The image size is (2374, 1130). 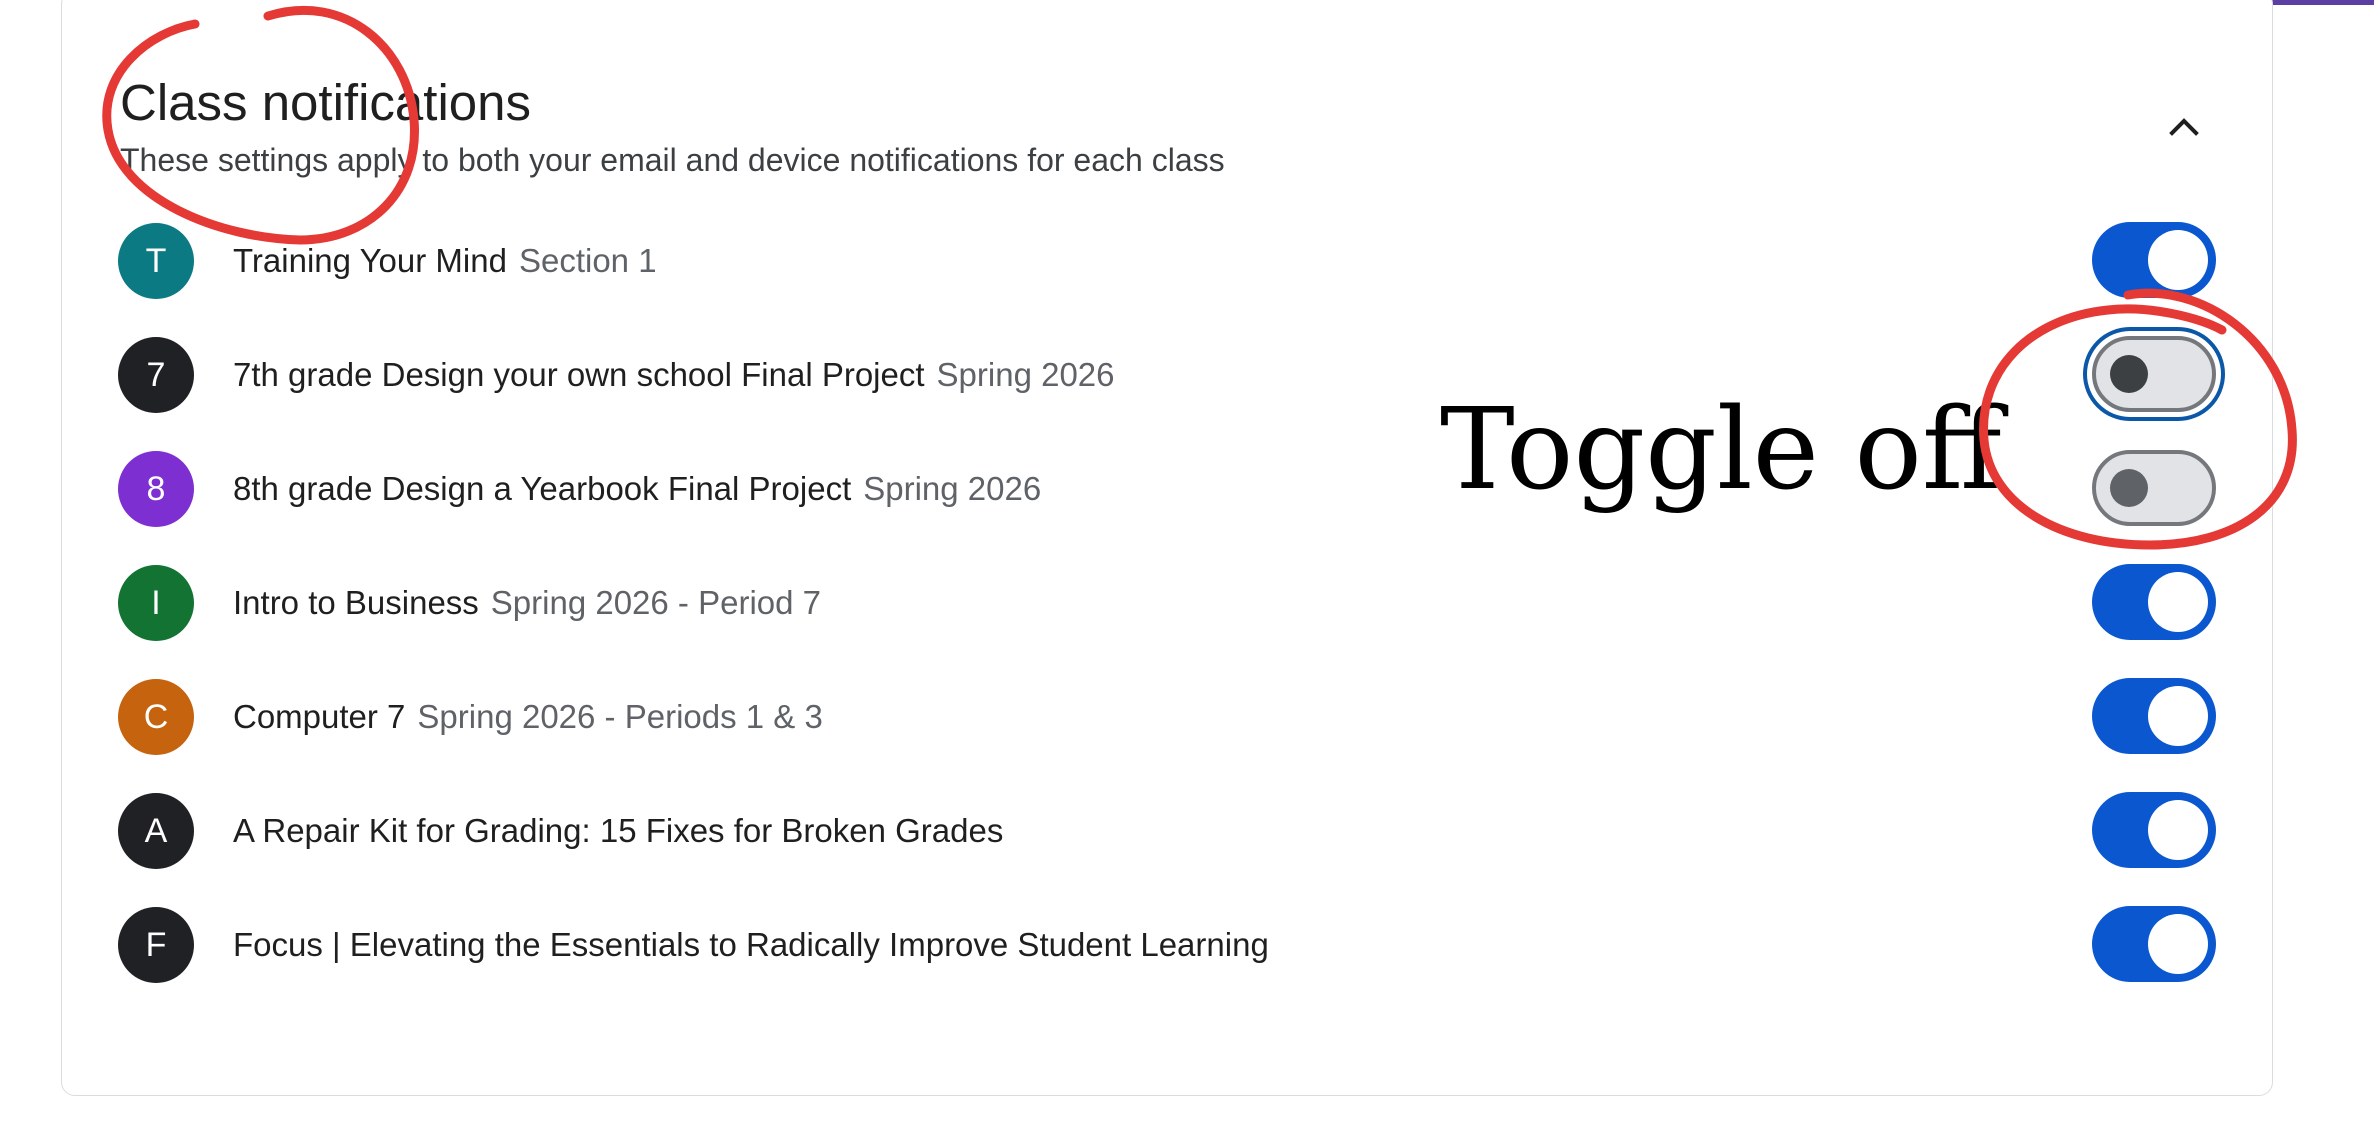 I want to click on annotation-label: Toggle off, so click(x=1721, y=450).